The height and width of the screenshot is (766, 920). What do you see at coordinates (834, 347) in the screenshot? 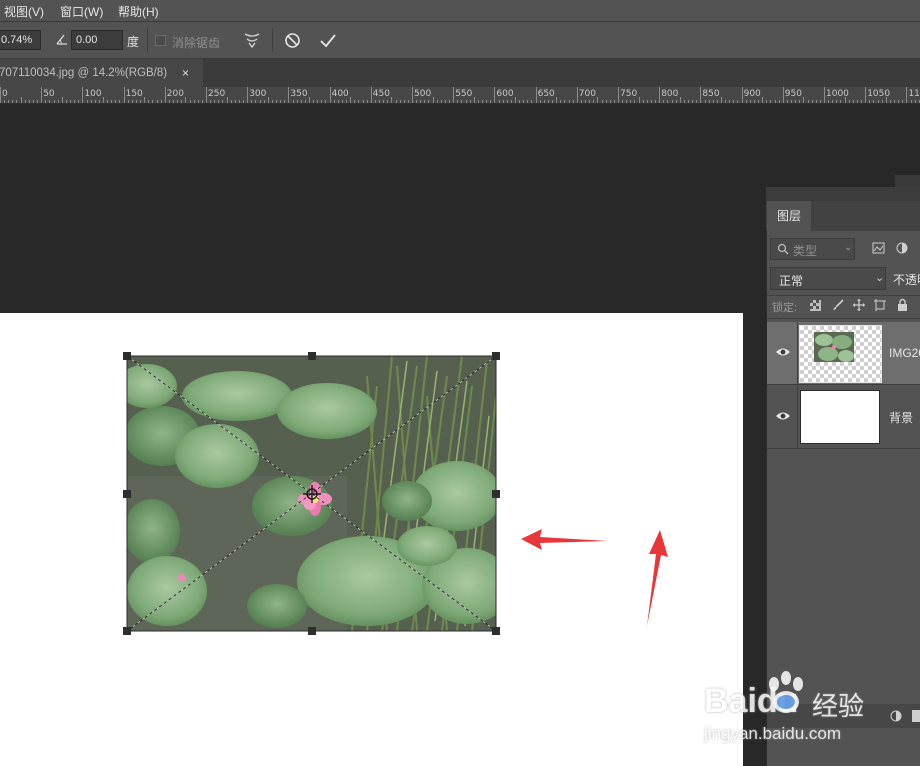
I see `layer-thumbnail-photo` at bounding box center [834, 347].